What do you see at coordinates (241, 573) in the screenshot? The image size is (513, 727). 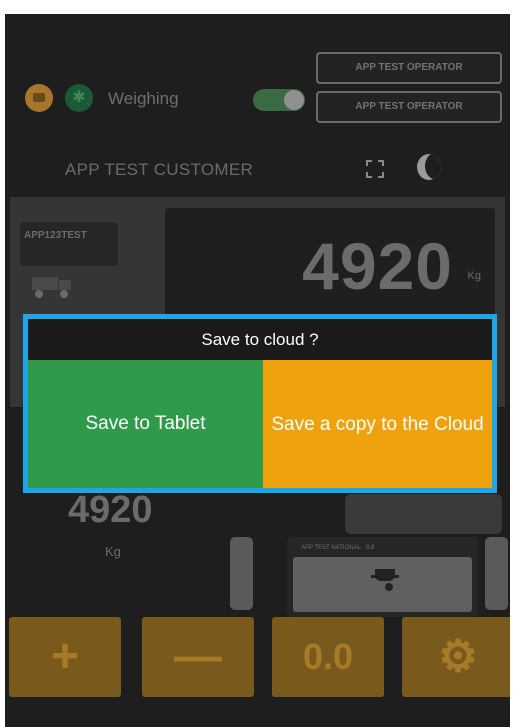 I see `scroll-left-button` at bounding box center [241, 573].